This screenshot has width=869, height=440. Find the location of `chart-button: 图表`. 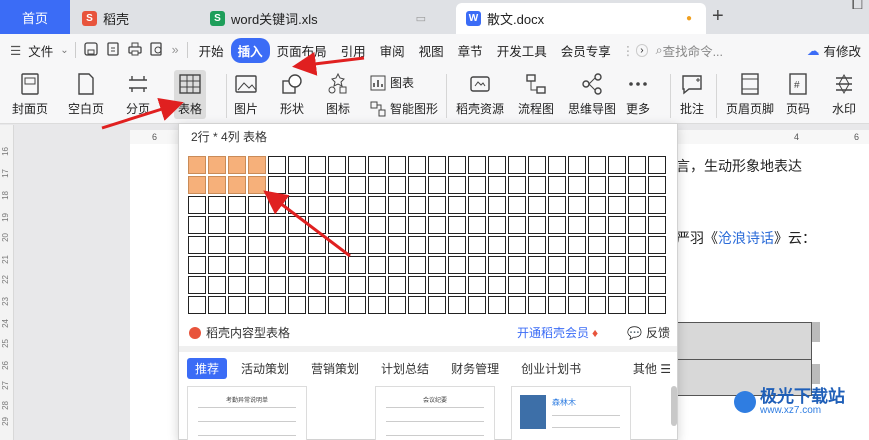

chart-button: 图表 is located at coordinates (392, 82).